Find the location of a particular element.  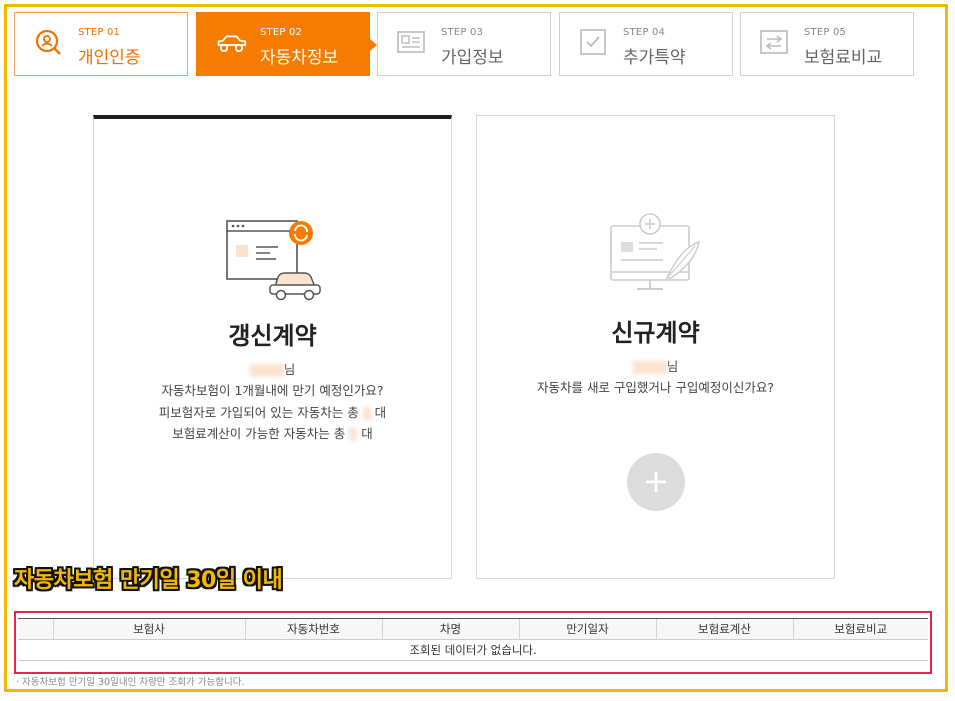

step-name: 보험료비교 is located at coordinates (843, 58).